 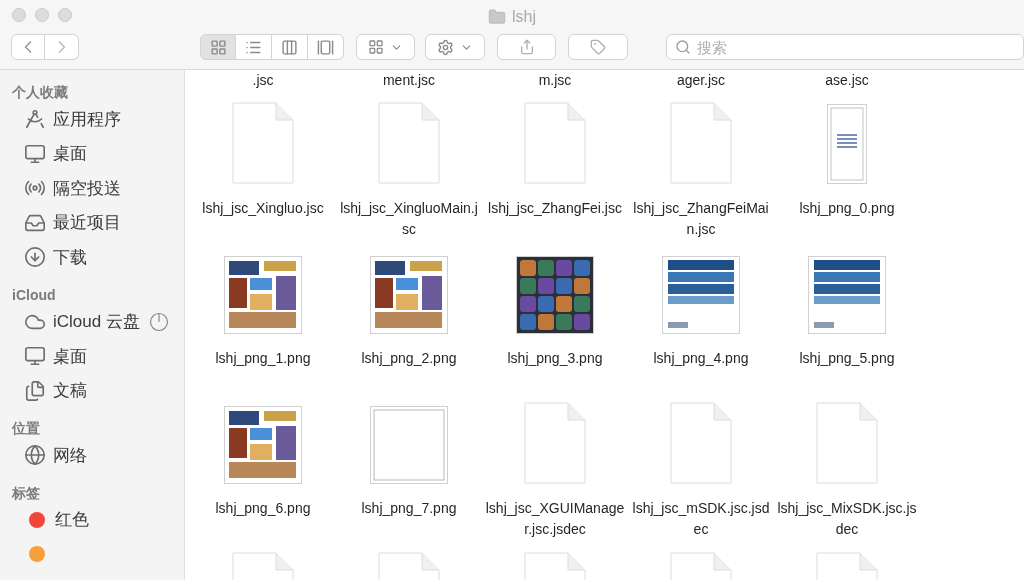 I want to click on sidebar-section-title: 个人收藏, so click(x=40, y=92).